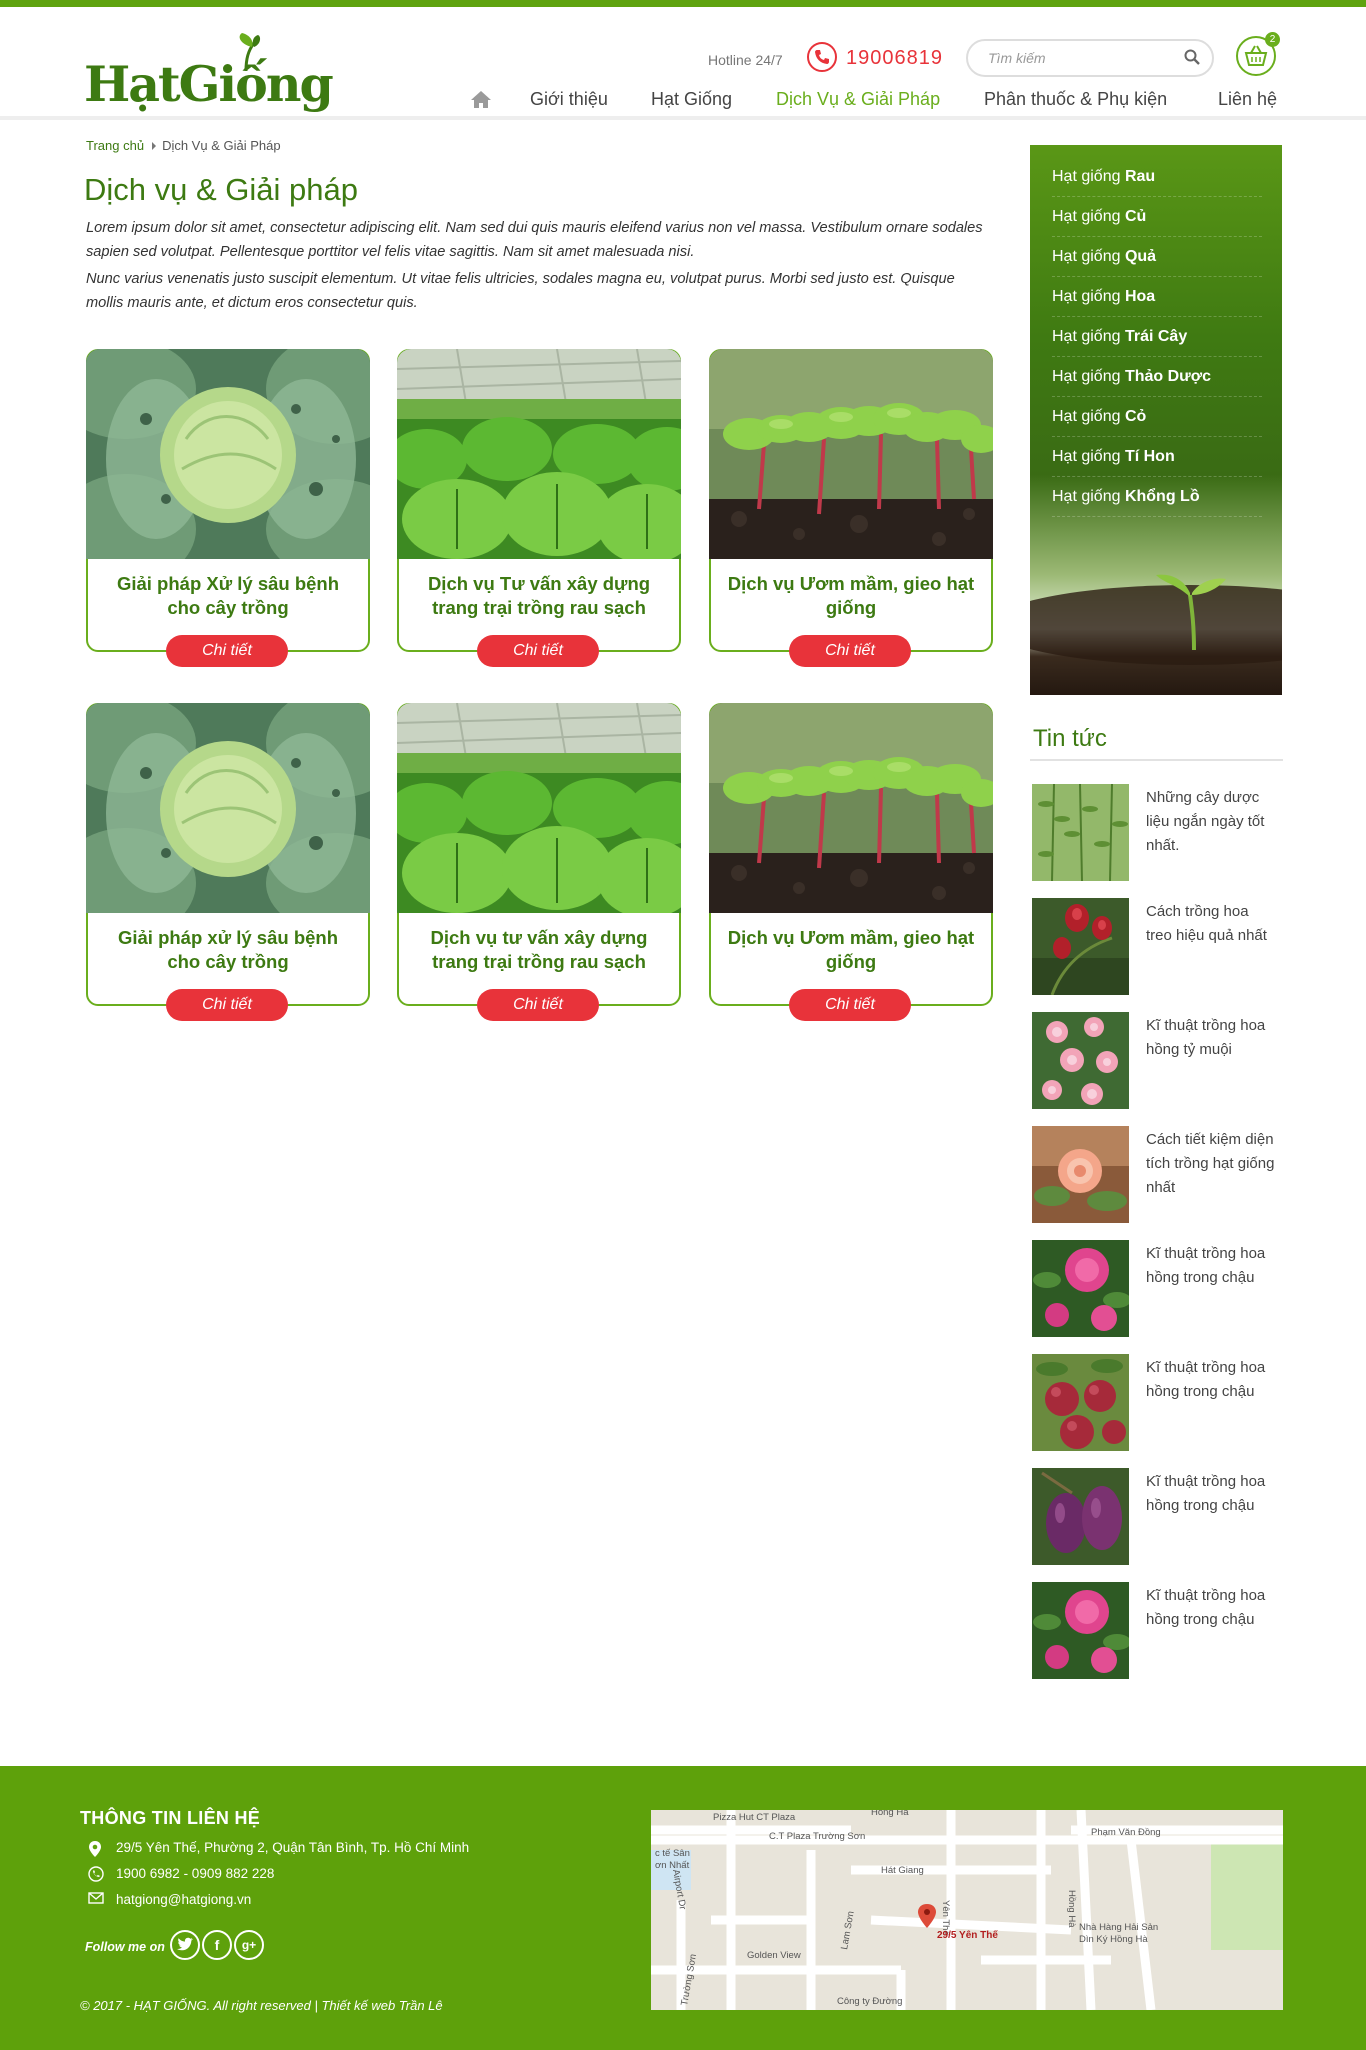 This screenshot has height=2050, width=1366. What do you see at coordinates (1157, 457) in the screenshot?
I see `category-item: Hạt giống Tí Hon` at bounding box center [1157, 457].